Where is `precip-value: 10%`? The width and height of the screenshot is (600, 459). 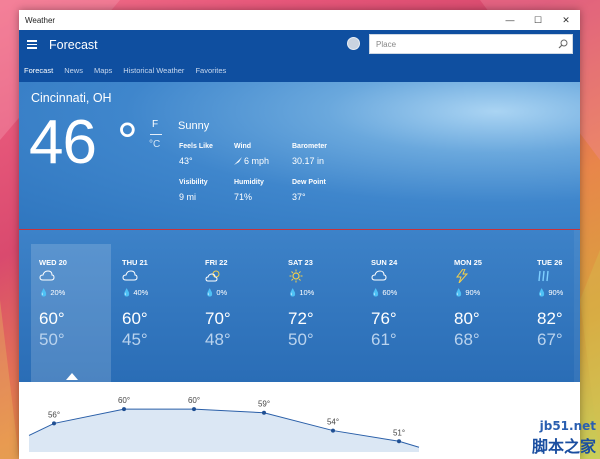
precip-value: 10% is located at coordinates (307, 292).